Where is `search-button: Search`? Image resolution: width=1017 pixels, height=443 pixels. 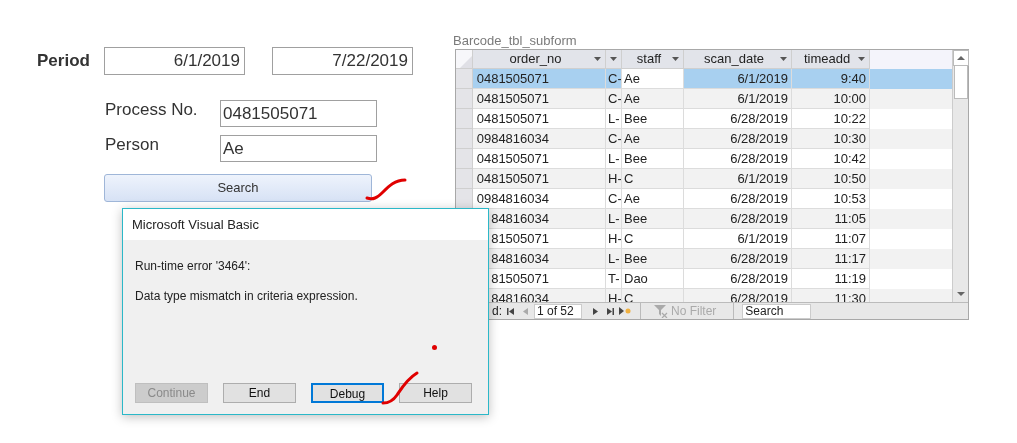
search-button: Search is located at coordinates (238, 188).